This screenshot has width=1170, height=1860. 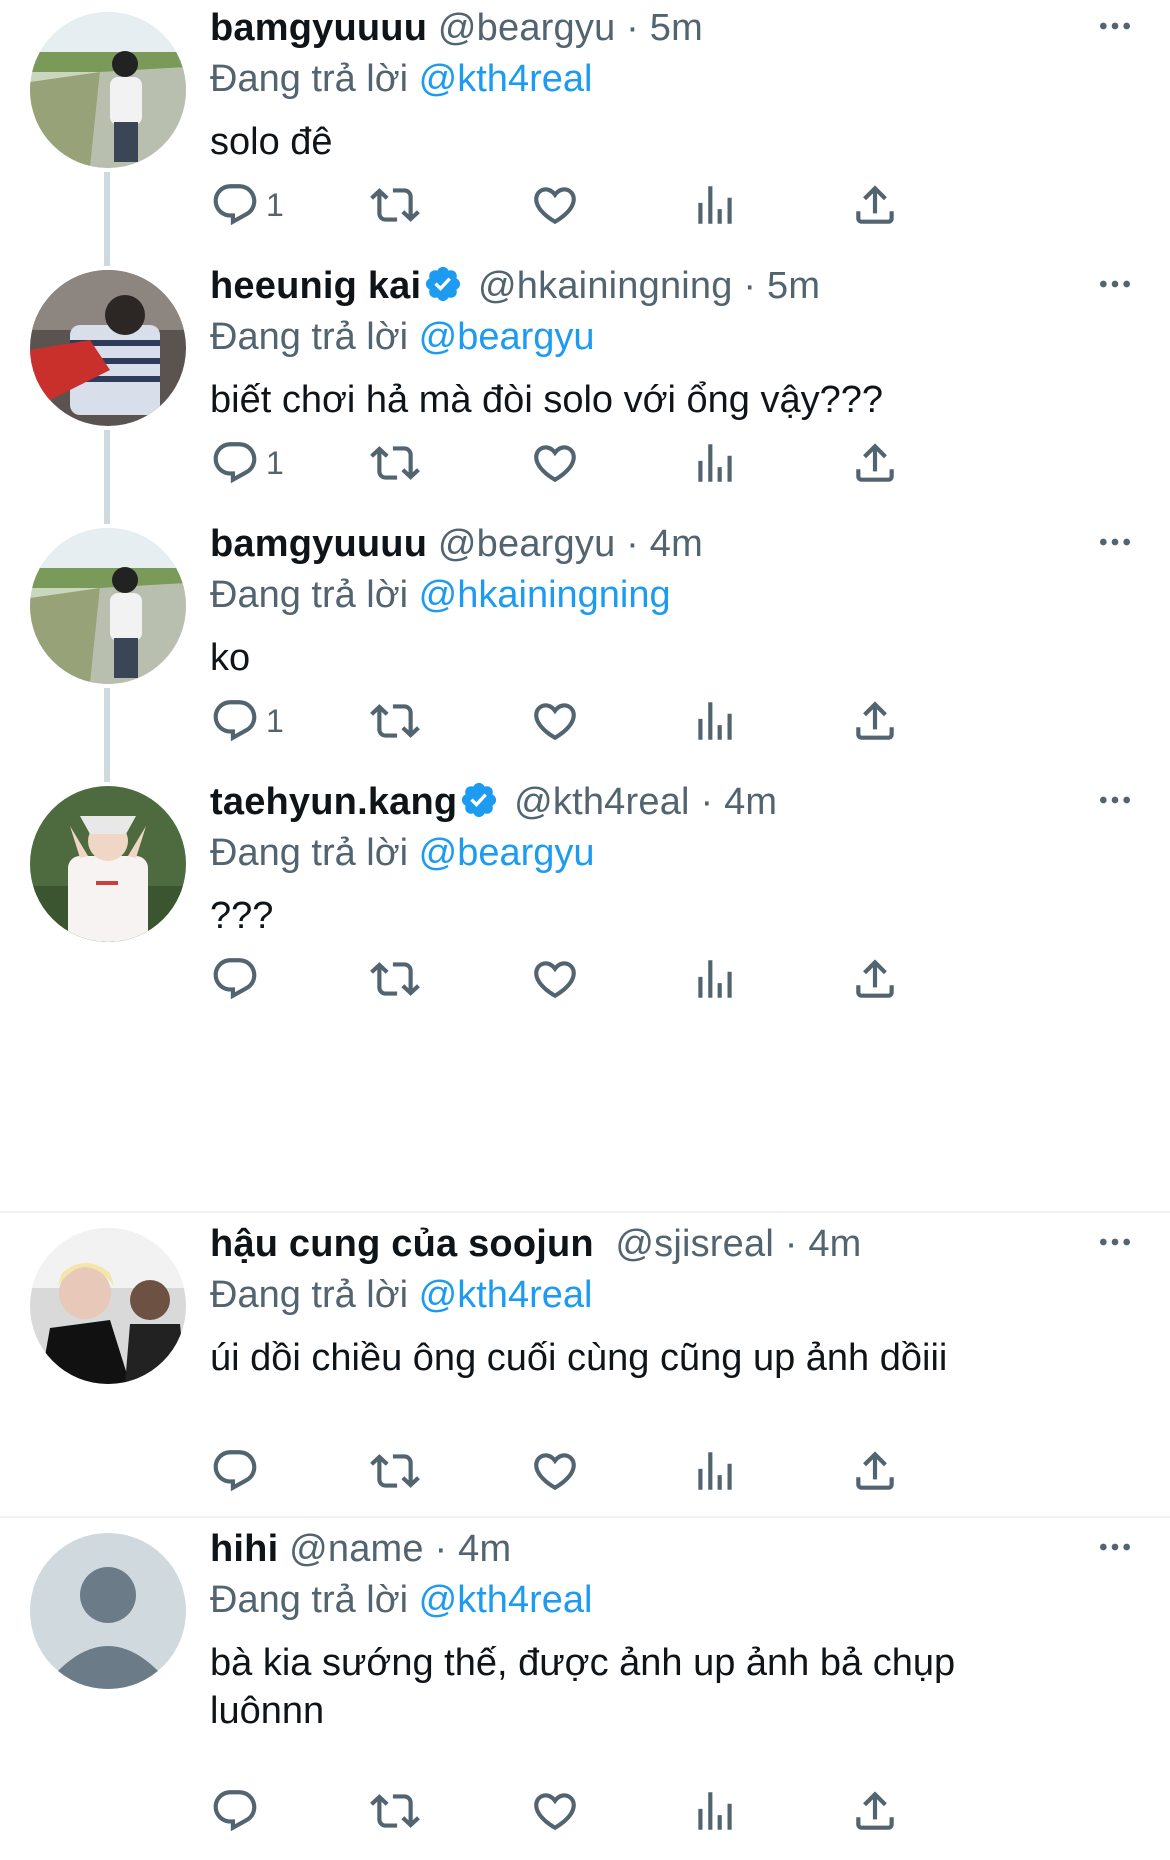 What do you see at coordinates (356, 1549) in the screenshot?
I see `handle: @name` at bounding box center [356, 1549].